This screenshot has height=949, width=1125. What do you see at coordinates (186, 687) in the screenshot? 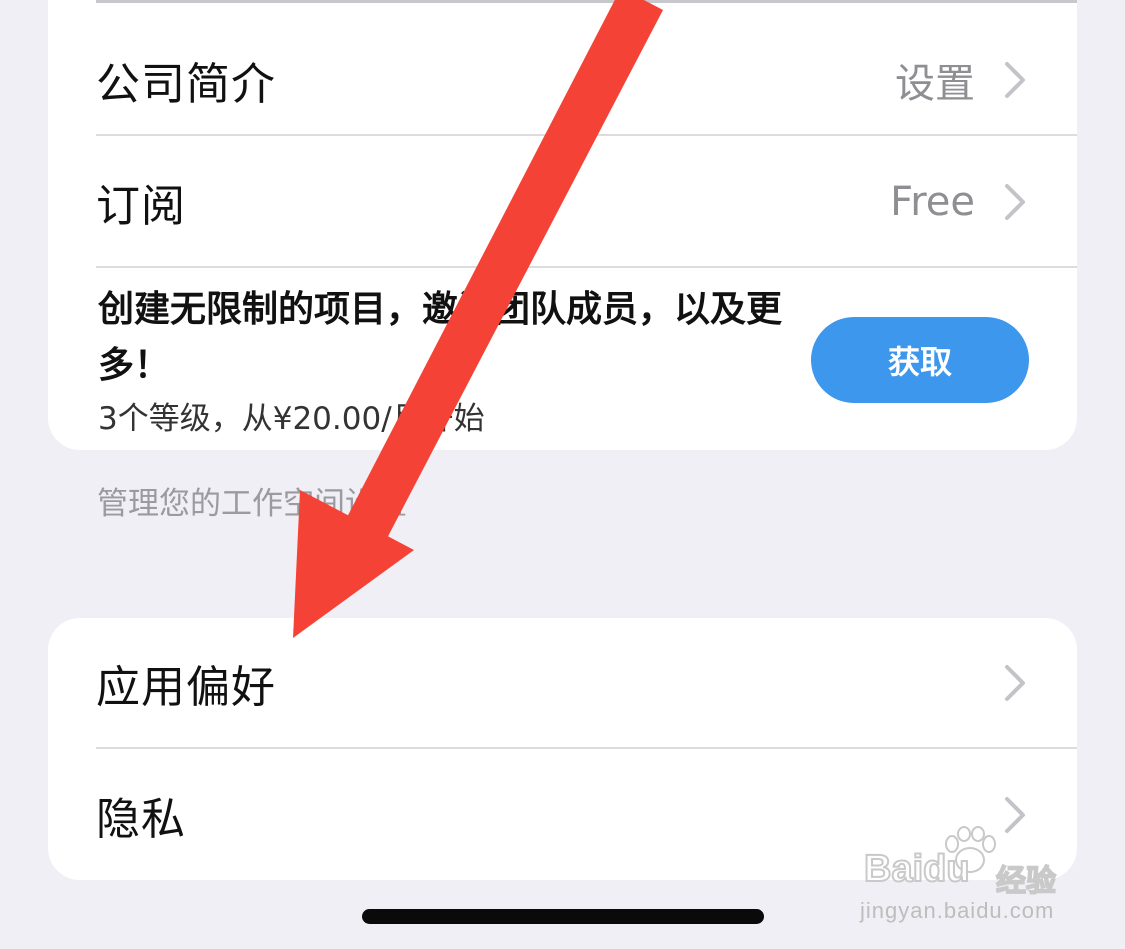
I see `row-label: 应用偏好` at bounding box center [186, 687].